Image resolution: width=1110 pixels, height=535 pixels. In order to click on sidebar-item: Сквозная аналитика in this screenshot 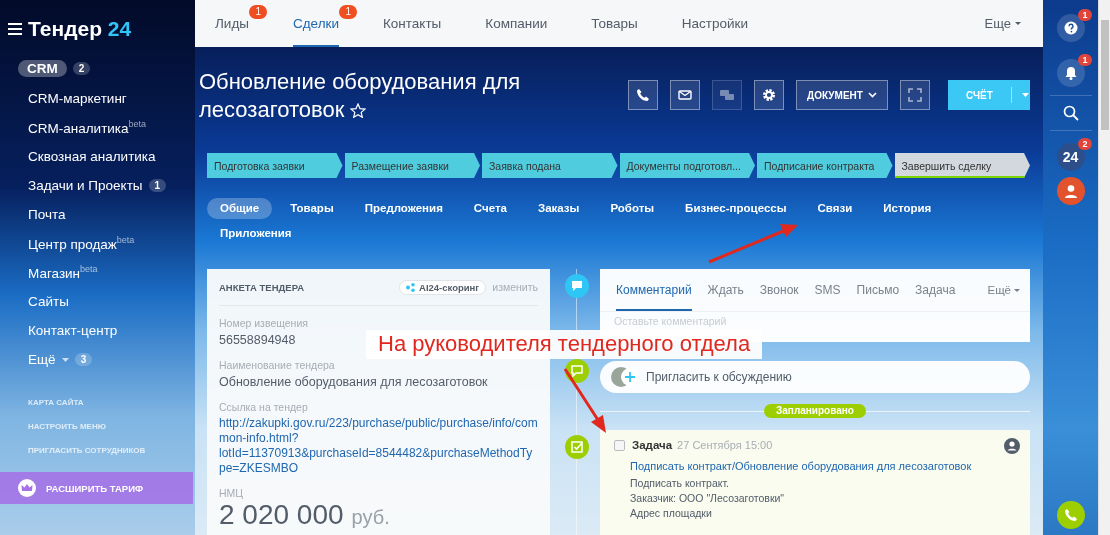, I will do `click(106, 156)`.